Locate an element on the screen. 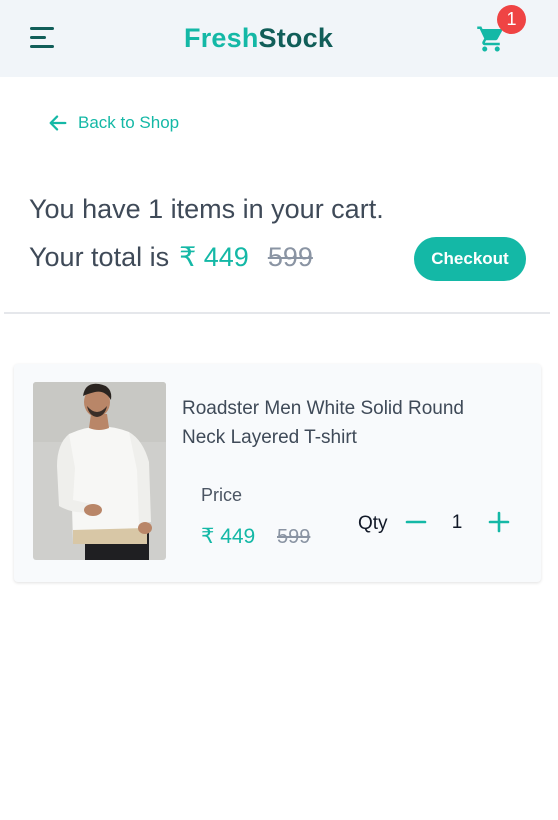 The width and height of the screenshot is (558, 820). total-price: ₹ 449 is located at coordinates (214, 257).